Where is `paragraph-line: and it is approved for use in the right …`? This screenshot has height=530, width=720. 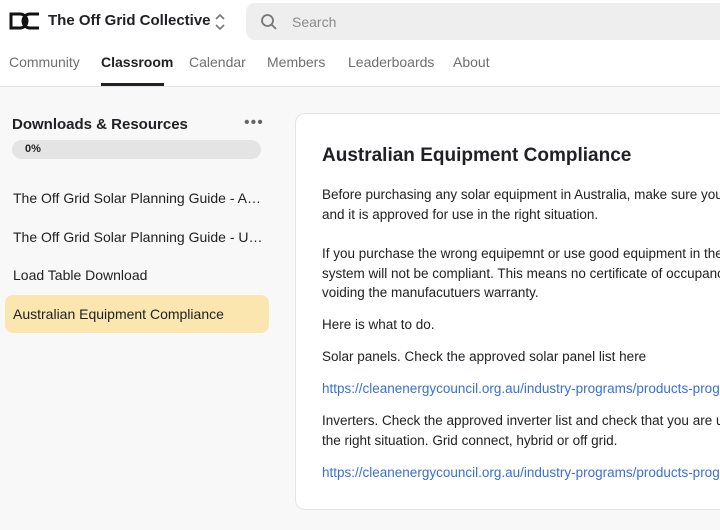
paragraph-line: and it is approved for use in the right … is located at coordinates (460, 214).